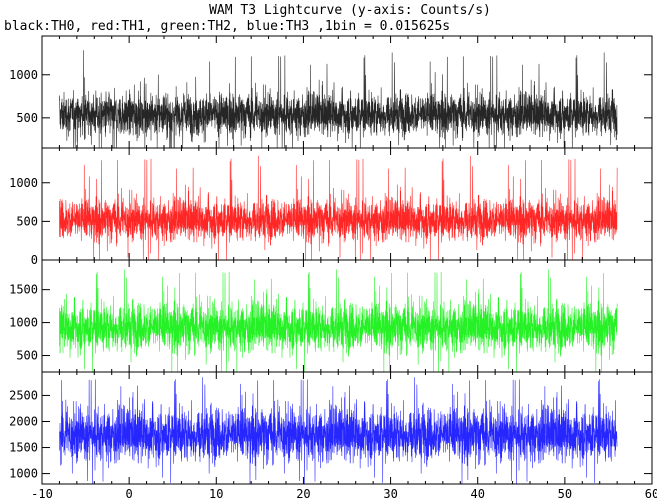 Image resolution: width=657 pixels, height=504 pixels. Describe the element at coordinates (129, 494) in the screenshot. I see `x-tick-label: 0` at that location.